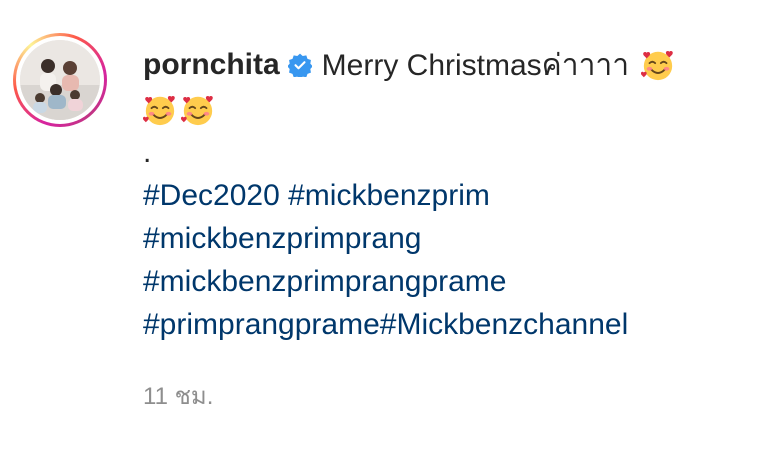 The image size is (767, 449). I want to click on verified-badge-icon, so click(299, 65).